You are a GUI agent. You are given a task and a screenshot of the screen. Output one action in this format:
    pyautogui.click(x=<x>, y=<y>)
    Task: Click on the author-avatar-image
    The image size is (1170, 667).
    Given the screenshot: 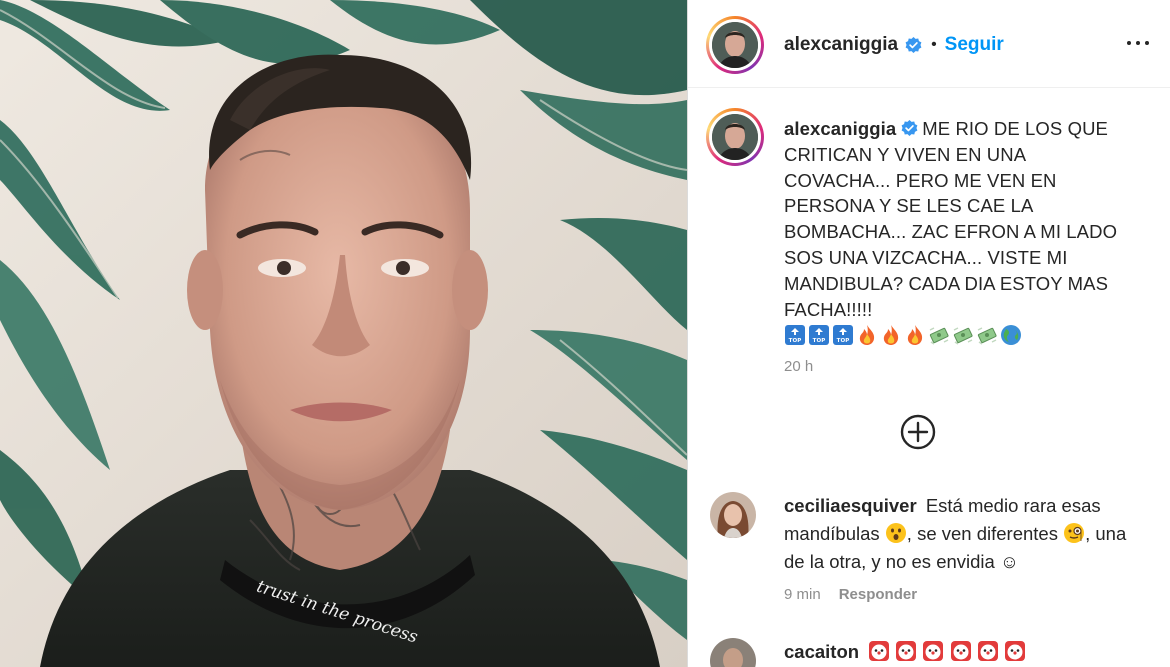 What is the action you would take?
    pyautogui.click(x=735, y=45)
    